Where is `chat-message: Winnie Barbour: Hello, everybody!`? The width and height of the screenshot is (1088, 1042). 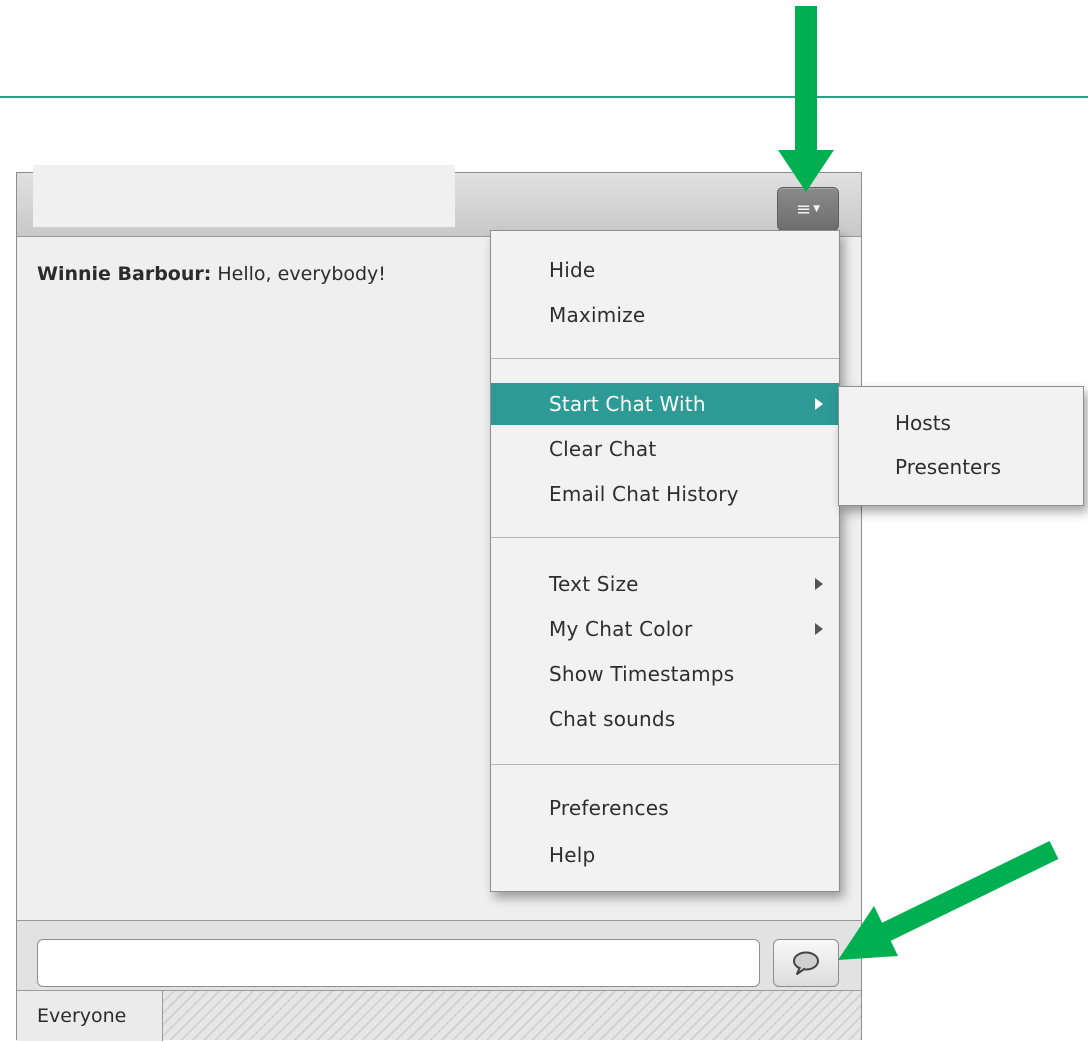 chat-message: Winnie Barbour: Hello, everybody! is located at coordinates (211, 274).